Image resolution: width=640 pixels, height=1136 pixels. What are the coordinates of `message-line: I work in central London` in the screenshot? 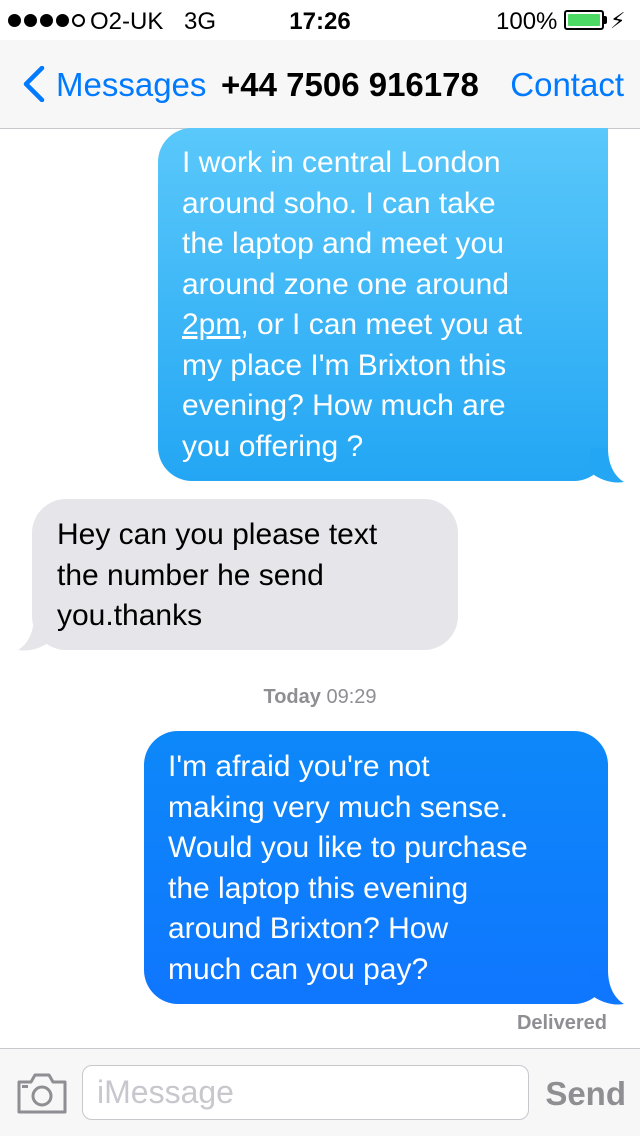 It's located at (341, 162).